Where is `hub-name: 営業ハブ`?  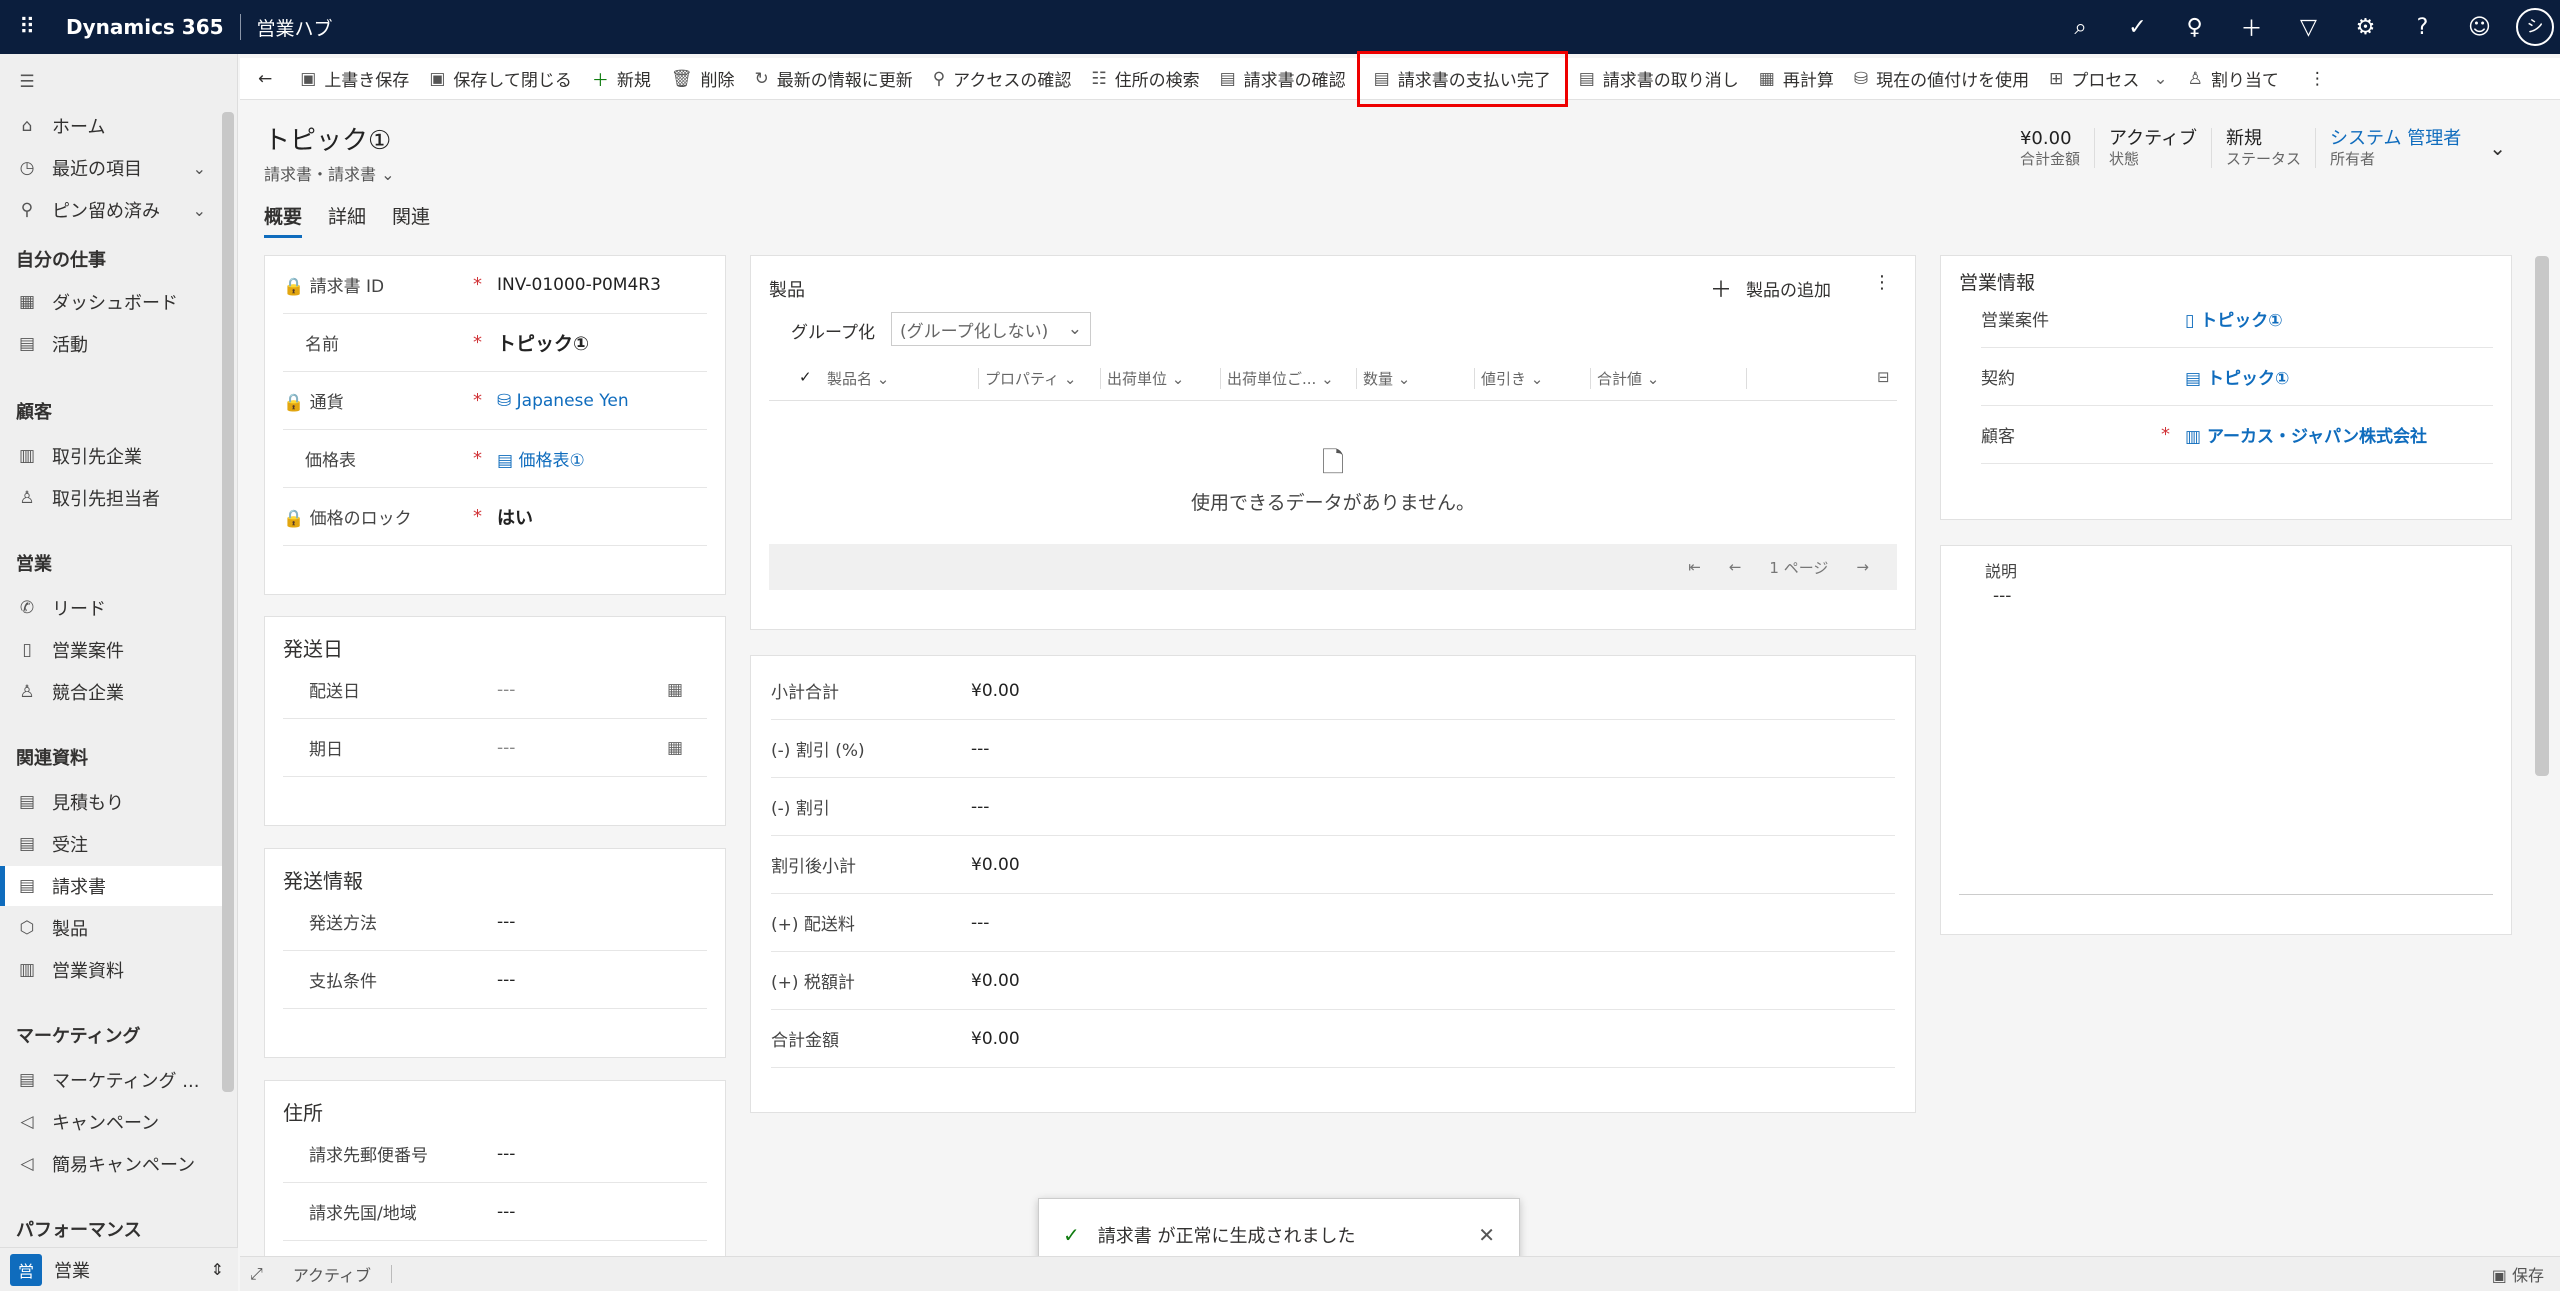 hub-name: 営業ハブ is located at coordinates (295, 27).